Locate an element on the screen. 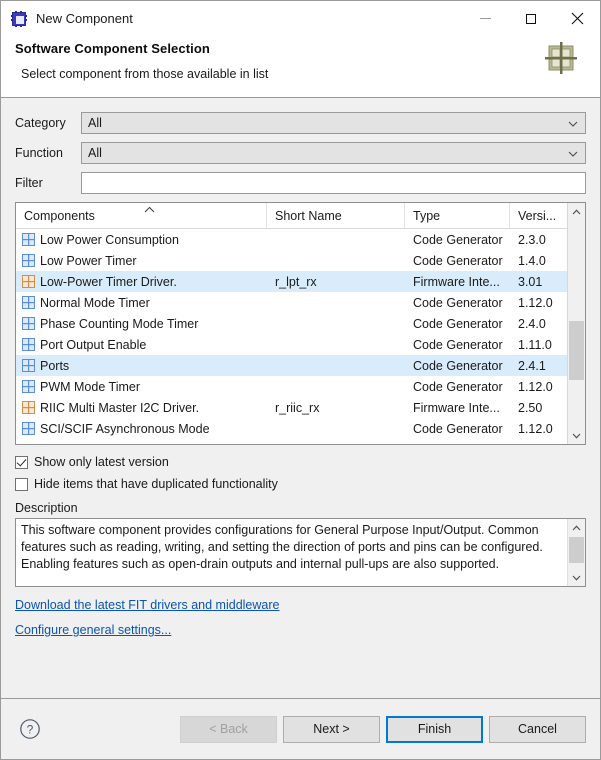 This screenshot has width=601, height=760. table-row: Low Power Consumption Code Generator 2.3.0 is located at coordinates (291, 239).